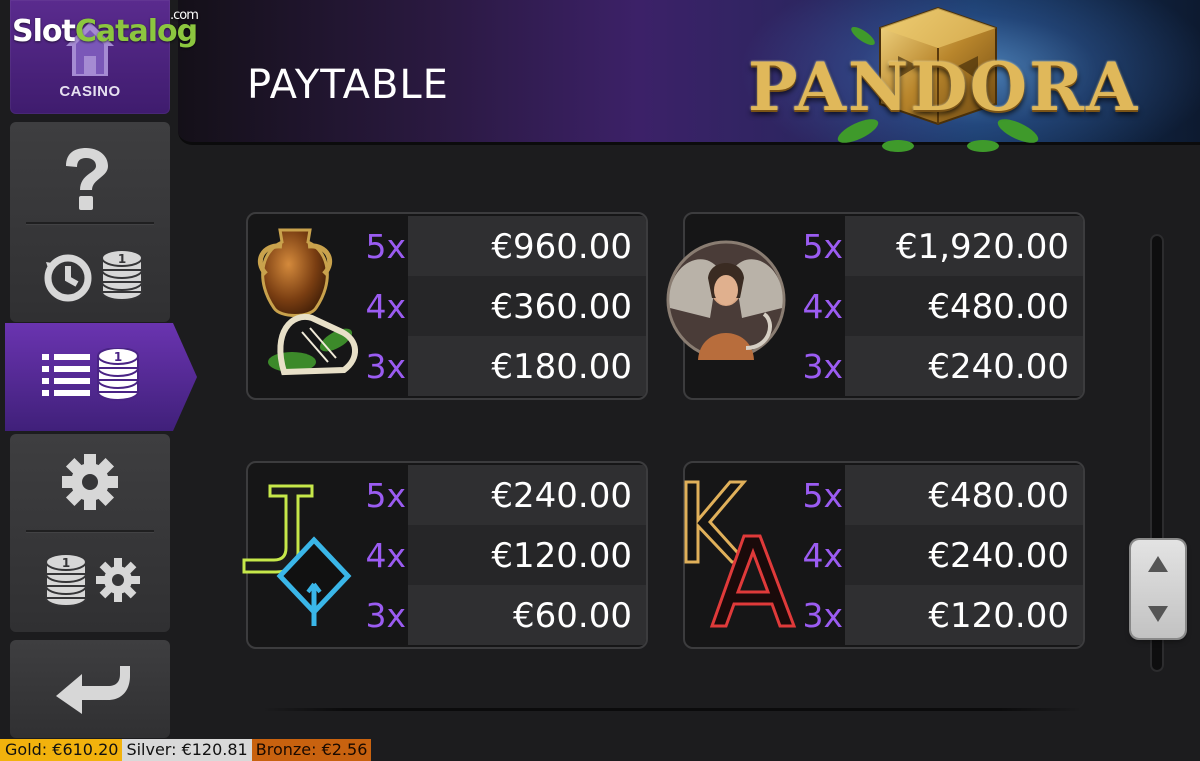  What do you see at coordinates (94, 276) in the screenshot?
I see `history-coins-icon: 1` at bounding box center [94, 276].